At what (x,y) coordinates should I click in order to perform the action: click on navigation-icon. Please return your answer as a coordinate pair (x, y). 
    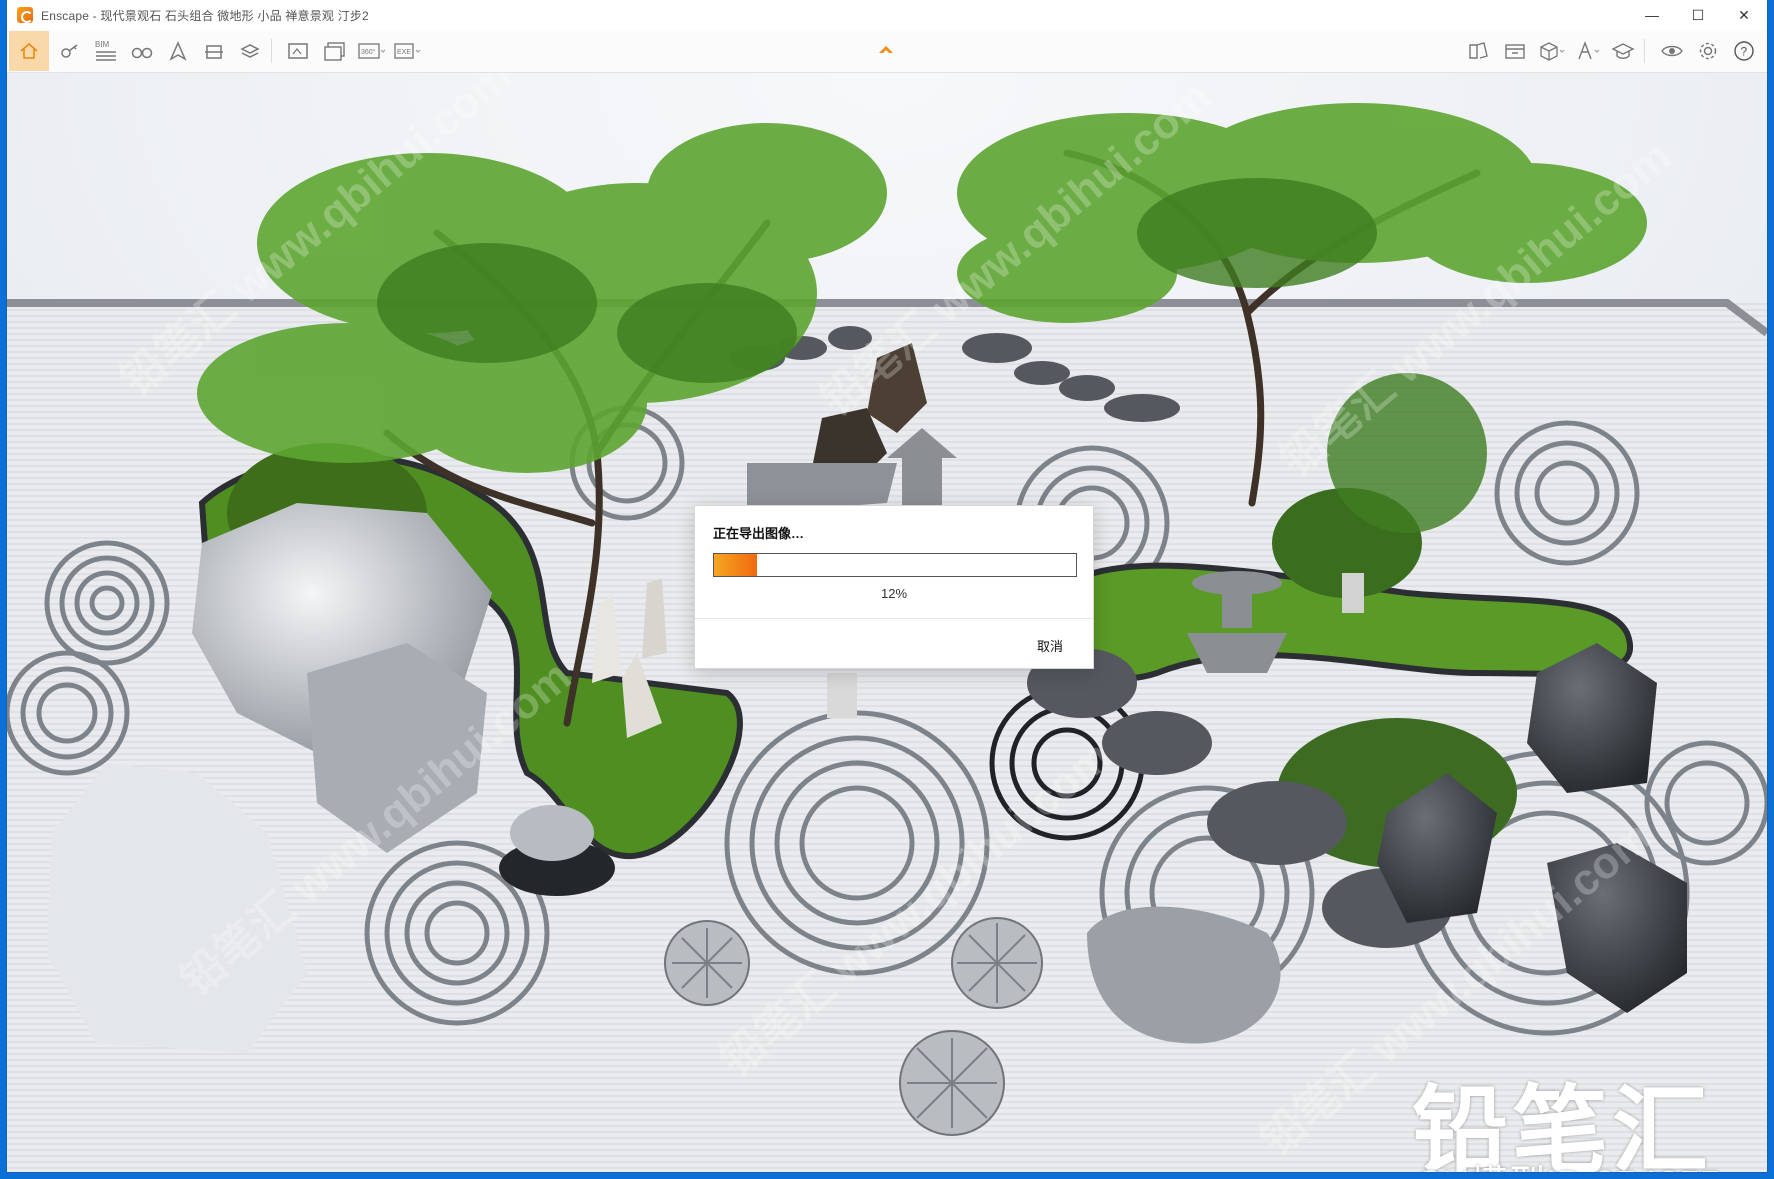
    Looking at the image, I should click on (178, 51).